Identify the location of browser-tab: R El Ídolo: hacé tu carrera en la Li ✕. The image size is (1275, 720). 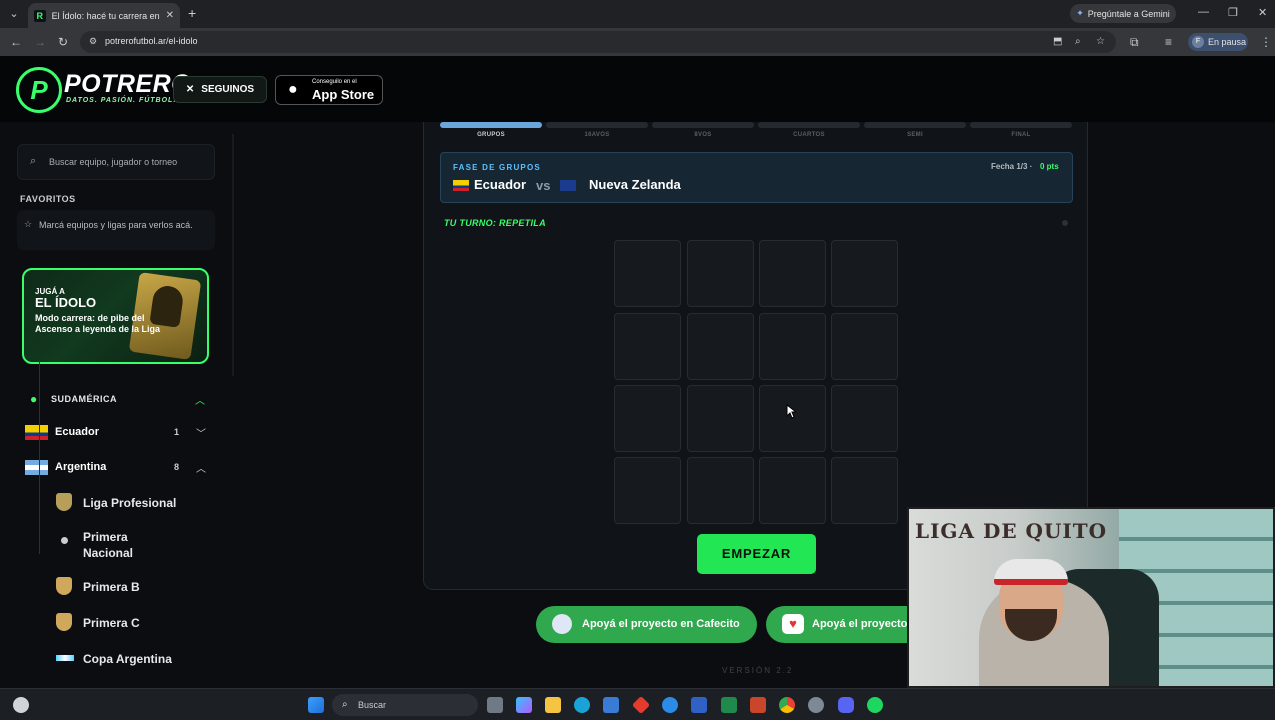
(104, 15).